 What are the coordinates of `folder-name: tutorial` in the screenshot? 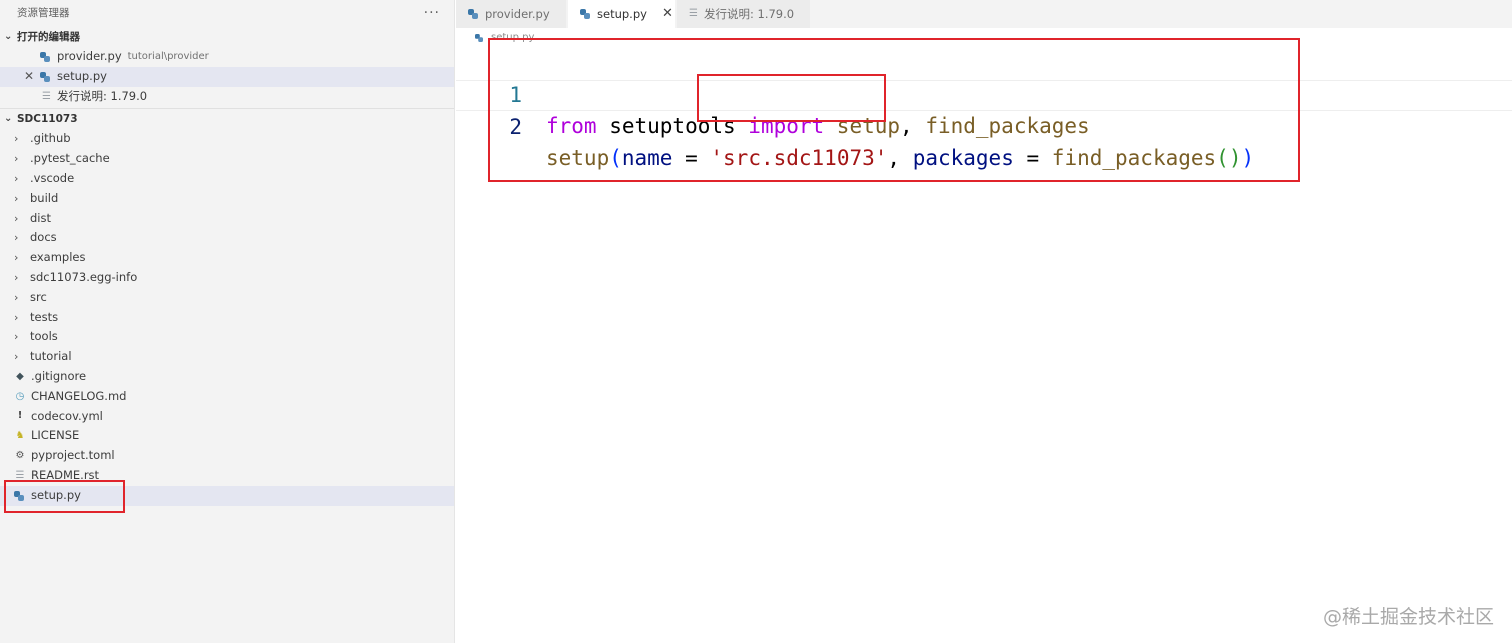 It's located at (51, 356).